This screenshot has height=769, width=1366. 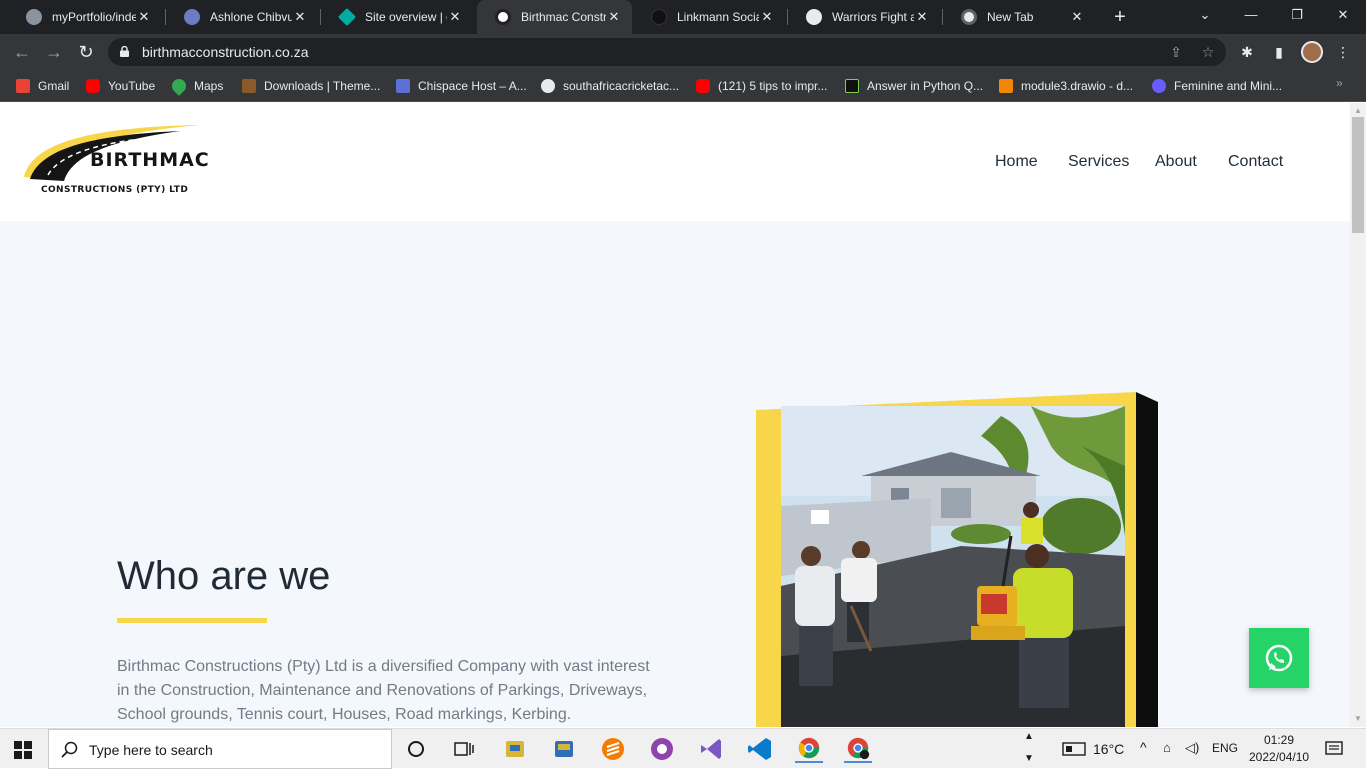 What do you see at coordinates (151, 750) in the screenshot?
I see `search-placeholder: Type here to search` at bounding box center [151, 750].